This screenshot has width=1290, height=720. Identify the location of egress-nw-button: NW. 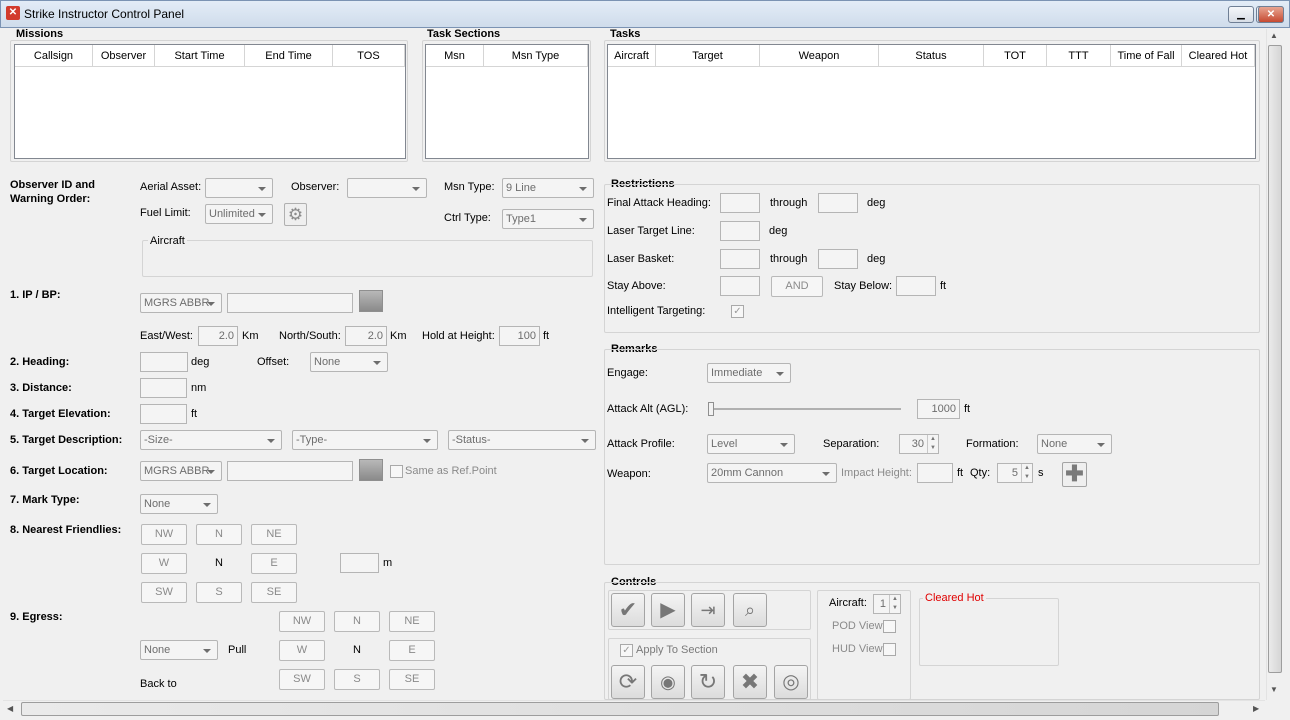
(302, 621).